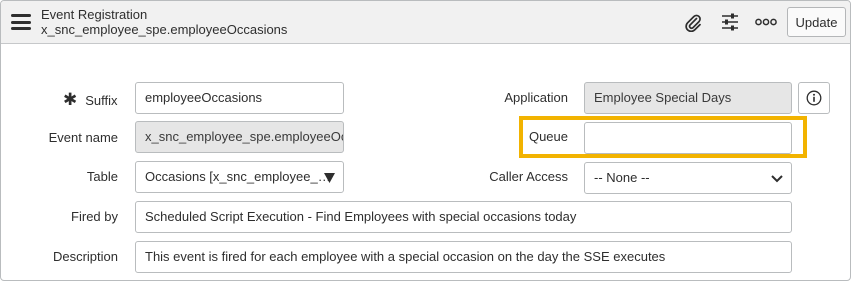  Describe the element at coordinates (693, 22) in the screenshot. I see `paperclip-icon` at that location.